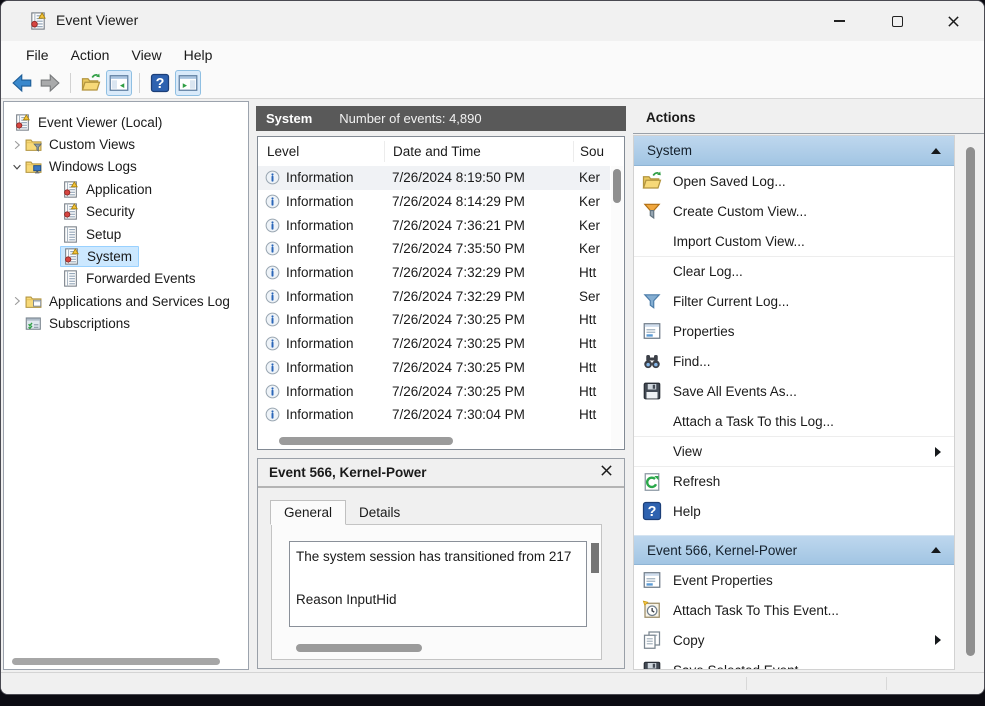 The height and width of the screenshot is (706, 985). Describe the element at coordinates (37, 55) in the screenshot. I see `menu-file: File` at that location.